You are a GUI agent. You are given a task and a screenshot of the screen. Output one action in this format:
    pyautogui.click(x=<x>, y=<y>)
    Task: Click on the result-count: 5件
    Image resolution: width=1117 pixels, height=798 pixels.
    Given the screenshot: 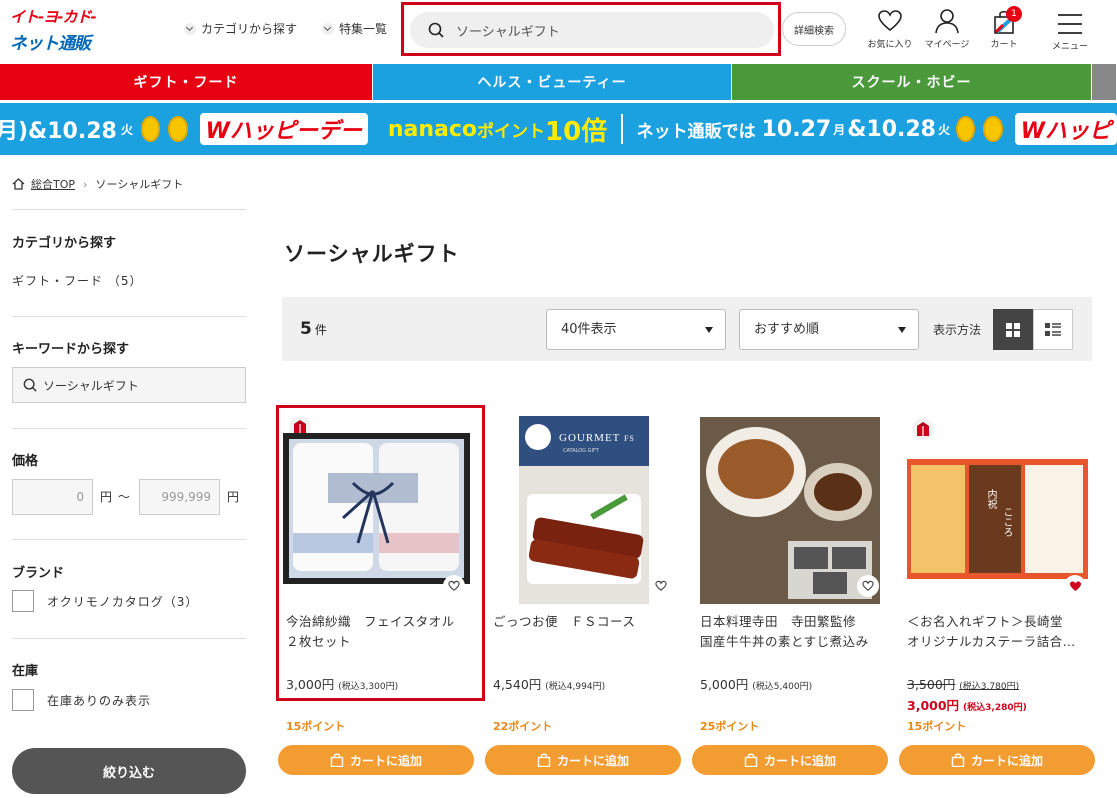 What is the action you would take?
    pyautogui.click(x=313, y=329)
    